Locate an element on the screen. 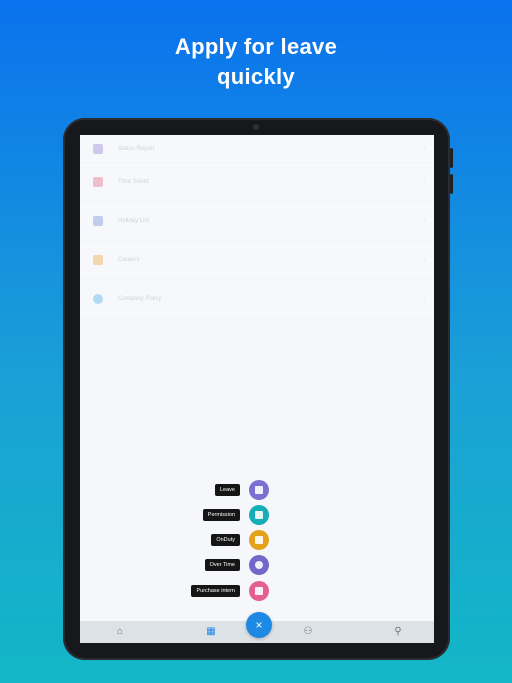 The image size is (512, 683). profile-icon: ⚲ is located at coordinates (398, 632).